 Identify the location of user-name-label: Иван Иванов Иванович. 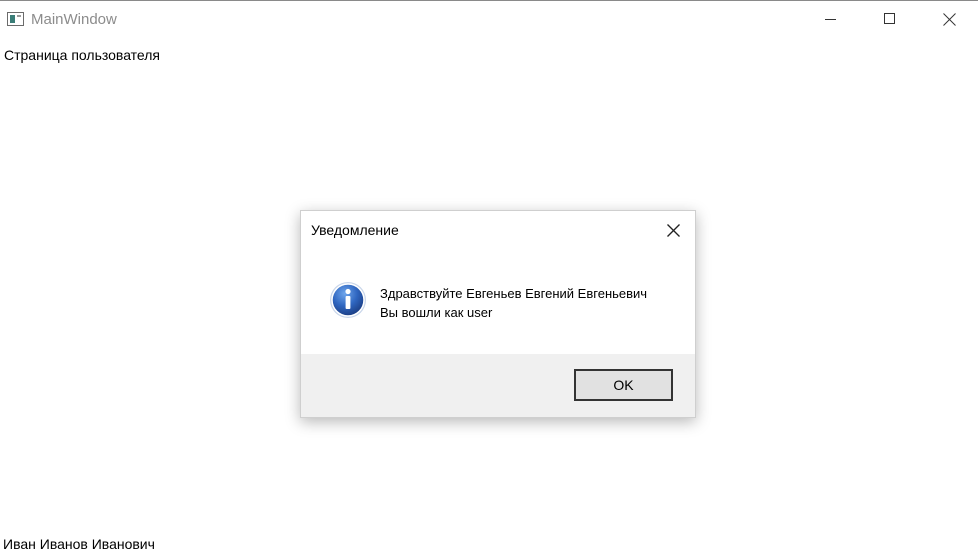
(79, 544).